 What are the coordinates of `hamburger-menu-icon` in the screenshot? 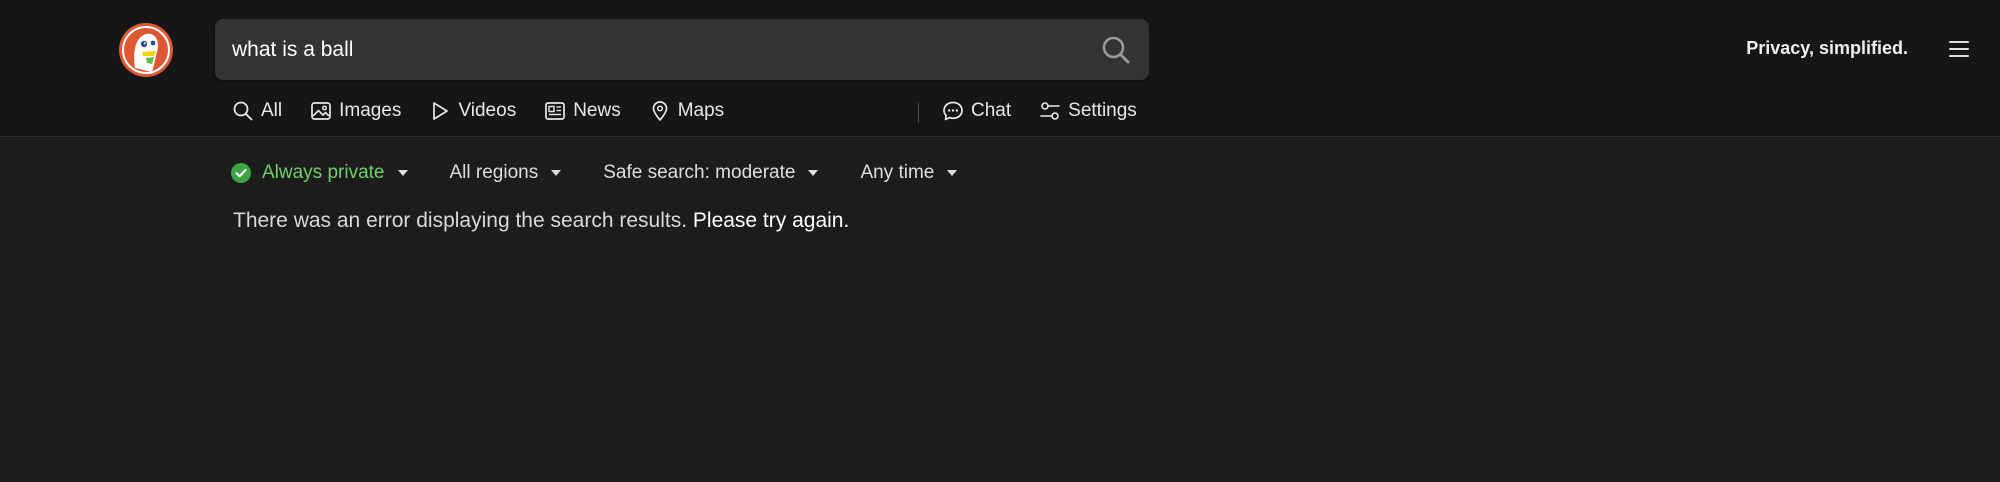 It's located at (1959, 49).